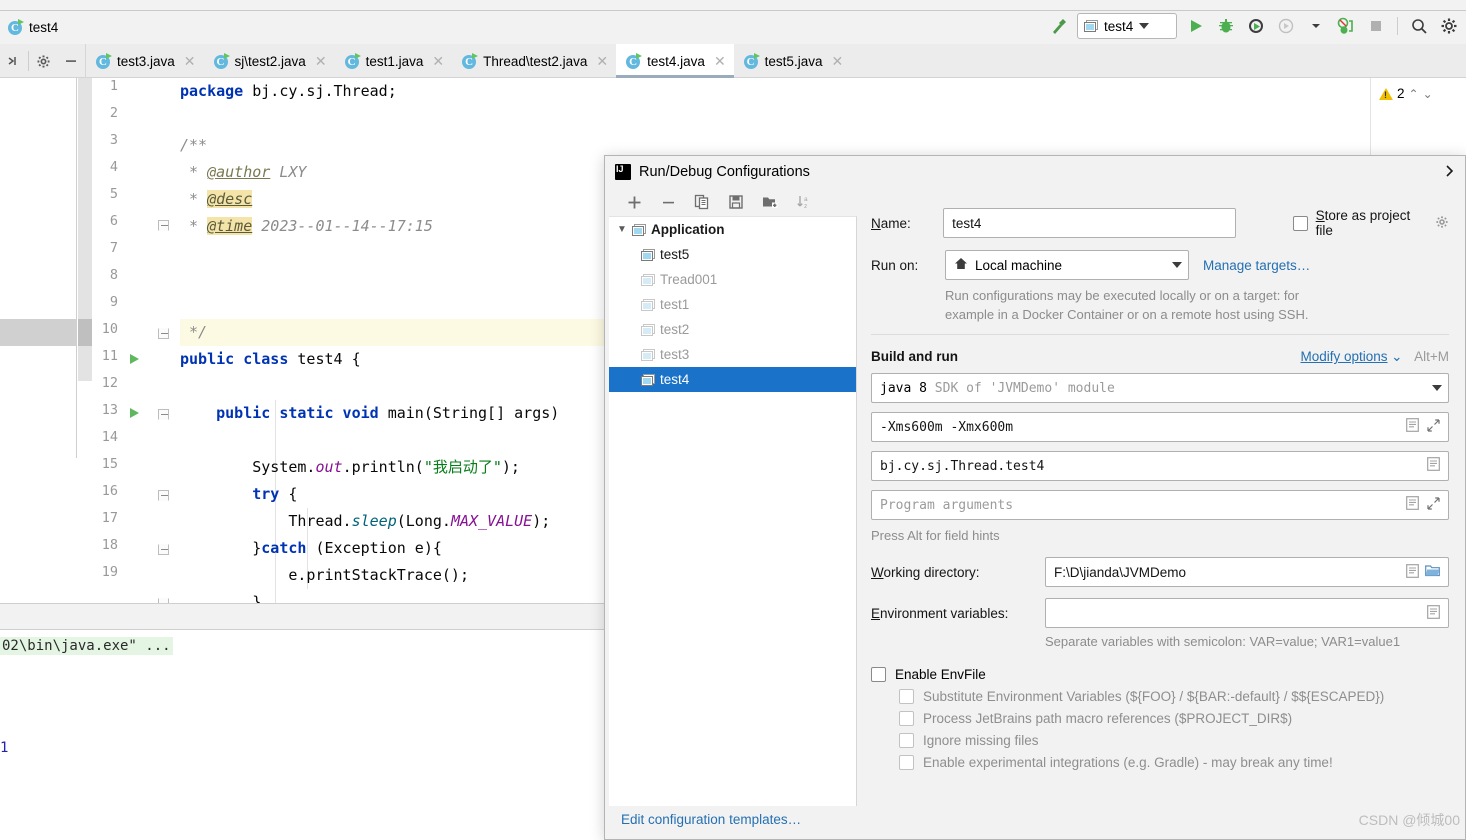 This screenshot has width=1466, height=840. Describe the element at coordinates (1414, 94) in the screenshot. I see `chevron-up-icon: ⌃` at that location.